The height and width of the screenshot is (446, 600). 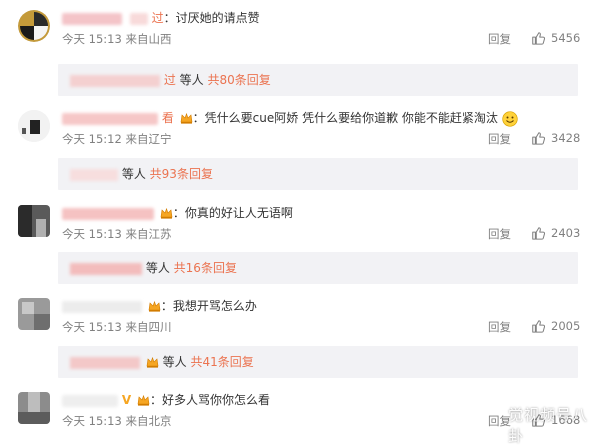 What do you see at coordinates (209, 400) in the screenshot?
I see `comment-text: ：好多人骂你你怎么看` at bounding box center [209, 400].